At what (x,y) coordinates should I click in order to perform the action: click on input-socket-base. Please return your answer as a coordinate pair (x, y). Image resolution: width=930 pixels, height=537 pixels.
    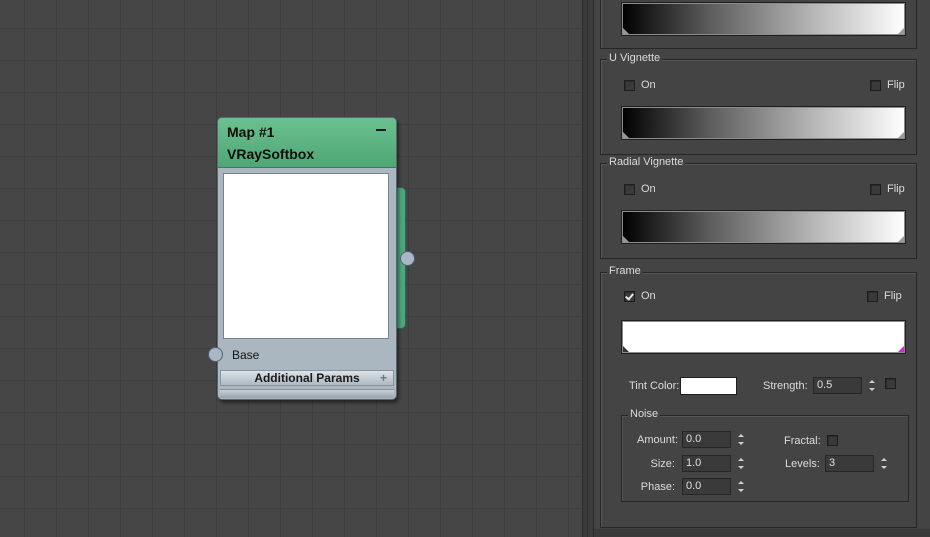
    Looking at the image, I should click on (215, 354).